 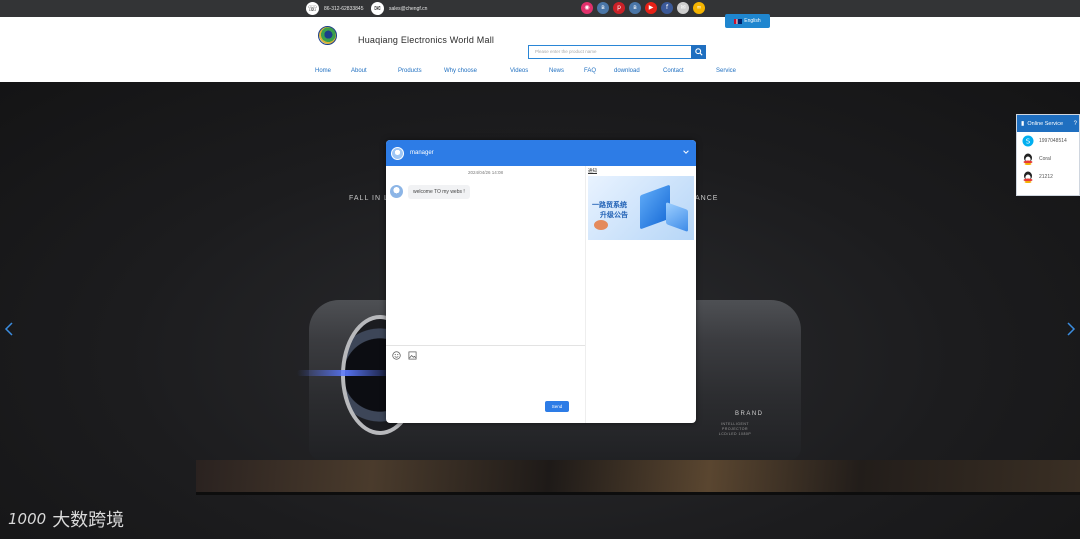 What do you see at coordinates (396, 355) in the screenshot?
I see `emoji-icon` at bounding box center [396, 355].